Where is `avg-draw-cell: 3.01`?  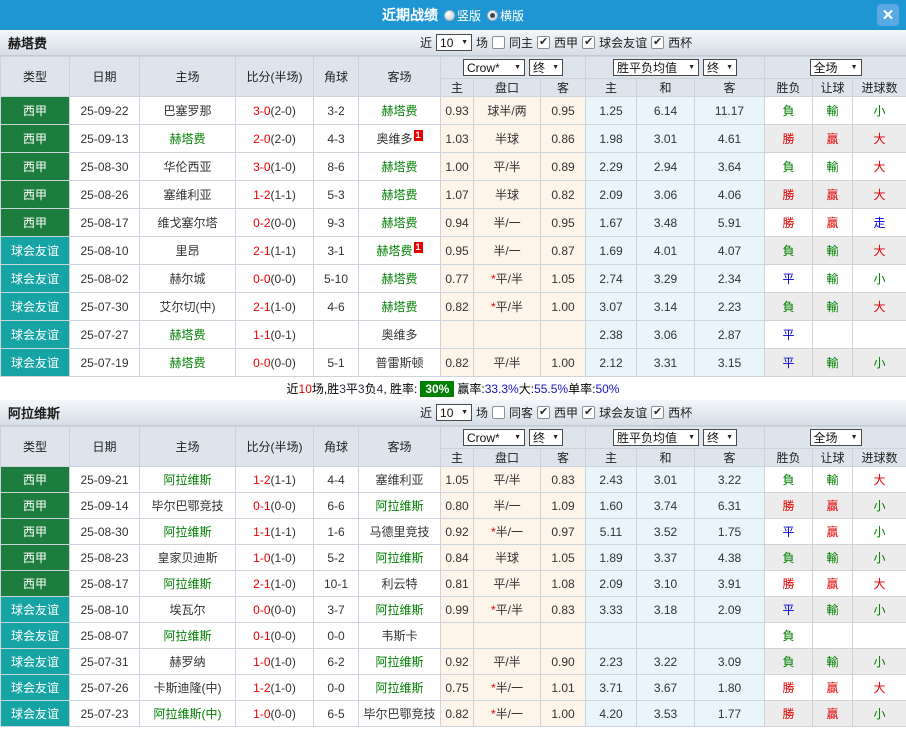
avg-draw-cell: 3.01 is located at coordinates (665, 138).